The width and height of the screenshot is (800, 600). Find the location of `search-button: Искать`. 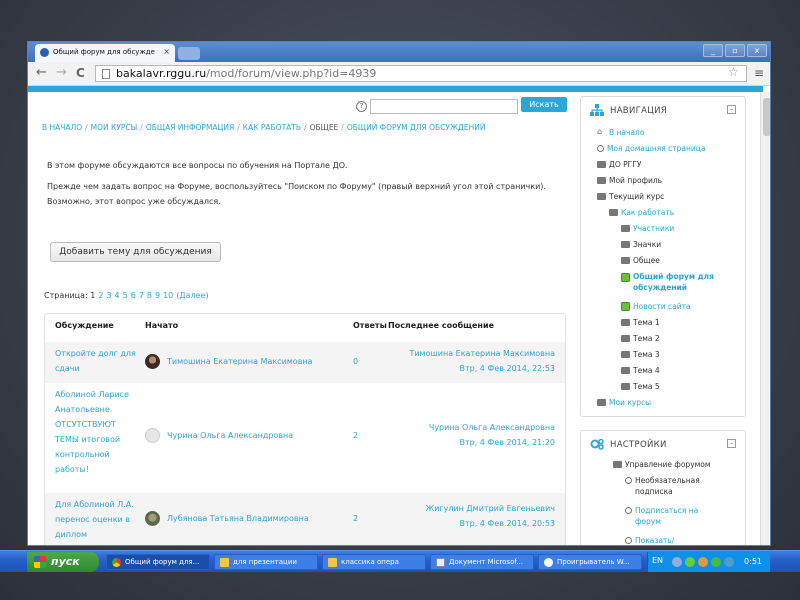

search-button: Искать is located at coordinates (544, 104).